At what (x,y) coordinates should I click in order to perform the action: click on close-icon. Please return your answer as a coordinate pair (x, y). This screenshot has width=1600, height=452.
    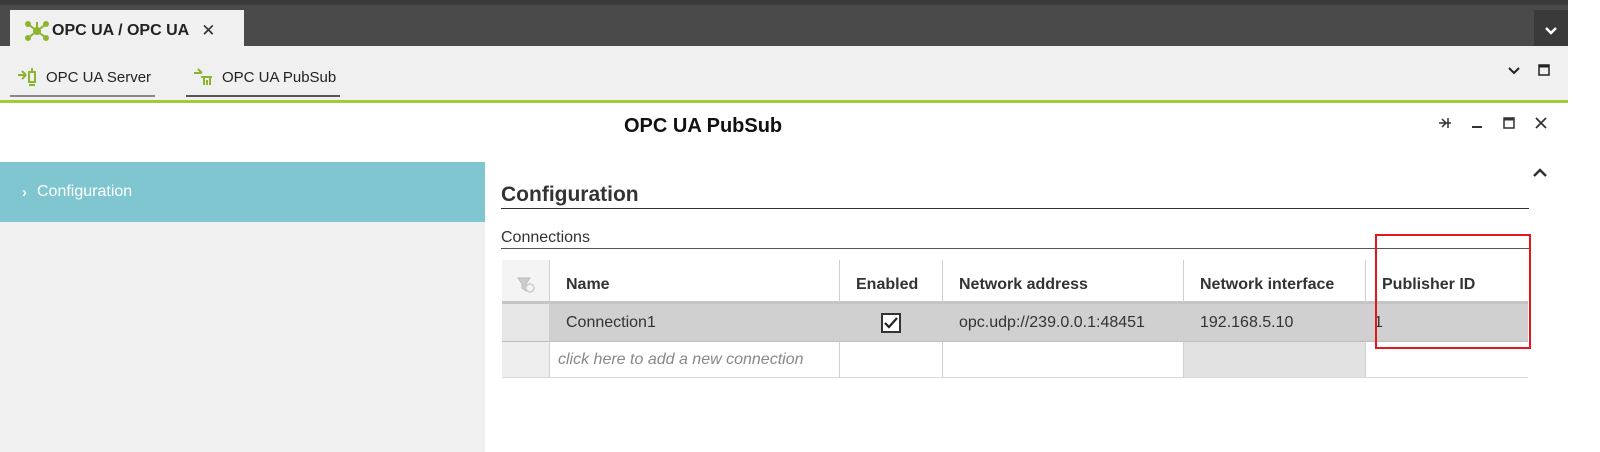
    Looking at the image, I should click on (1541, 124).